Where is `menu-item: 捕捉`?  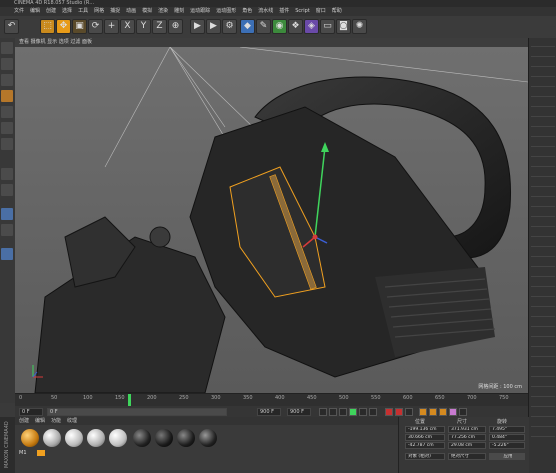 menu-item: 捕捉 is located at coordinates (115, 11).